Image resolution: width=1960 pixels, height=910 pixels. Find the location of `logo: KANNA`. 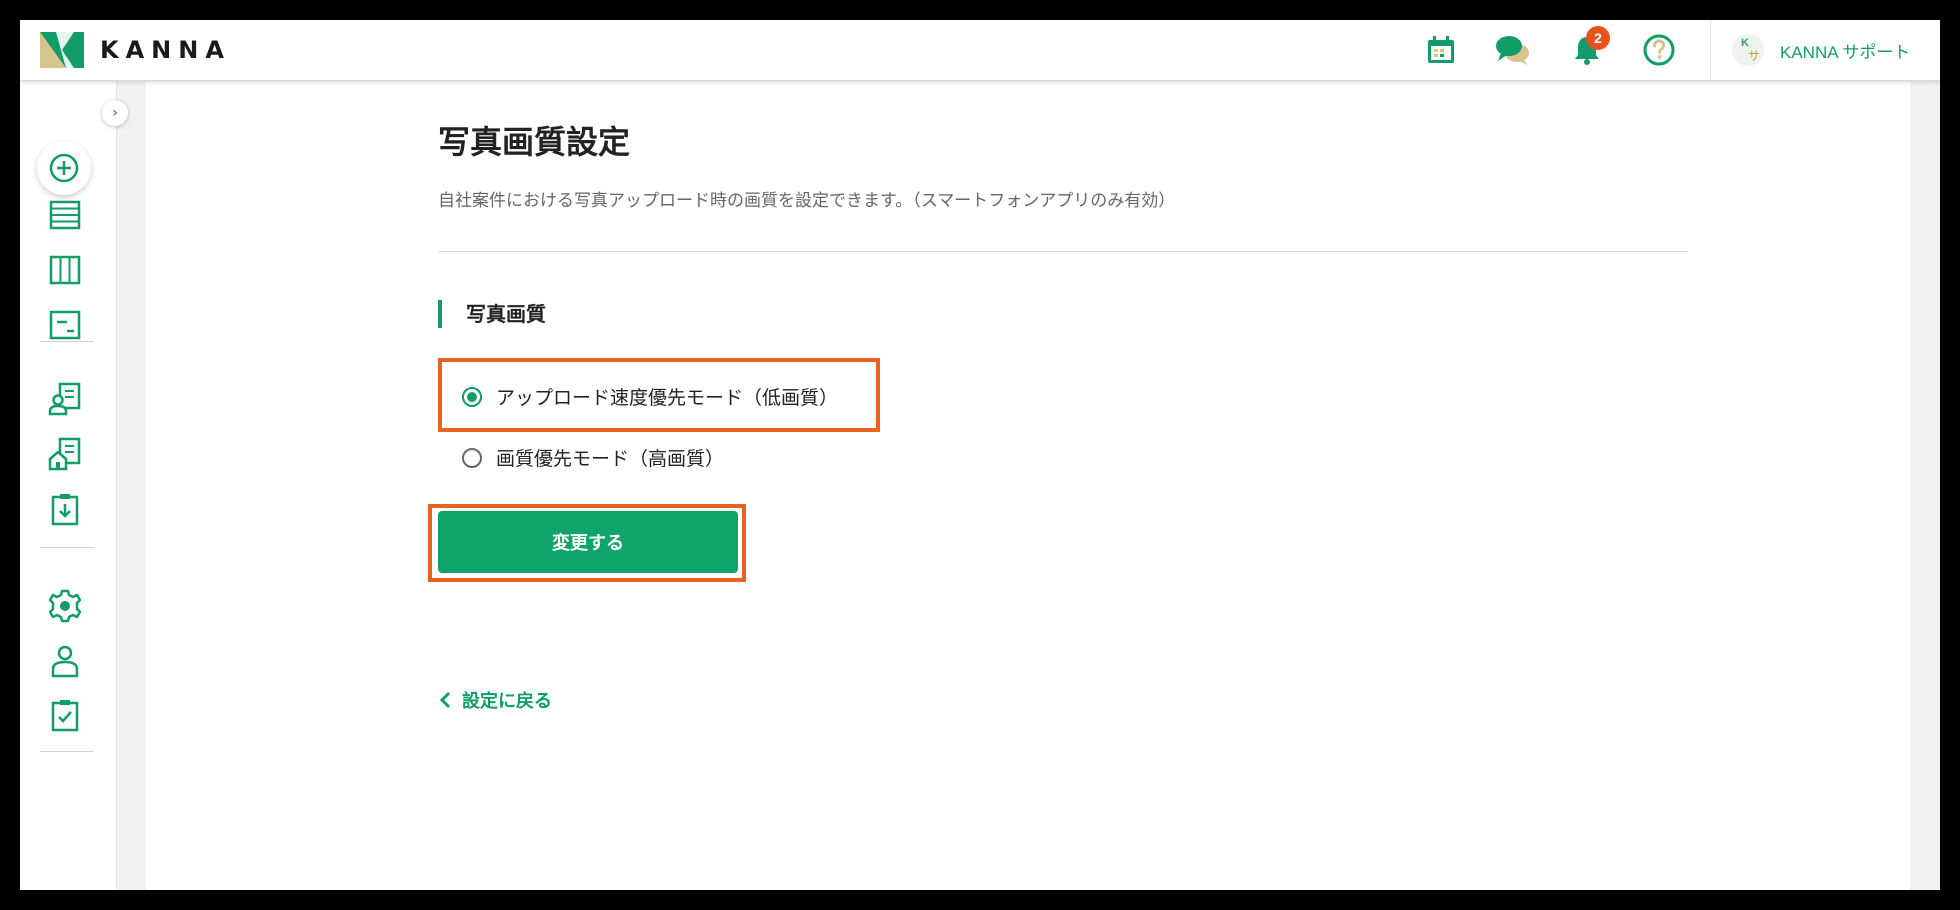

logo: KANNA is located at coordinates (135, 50).